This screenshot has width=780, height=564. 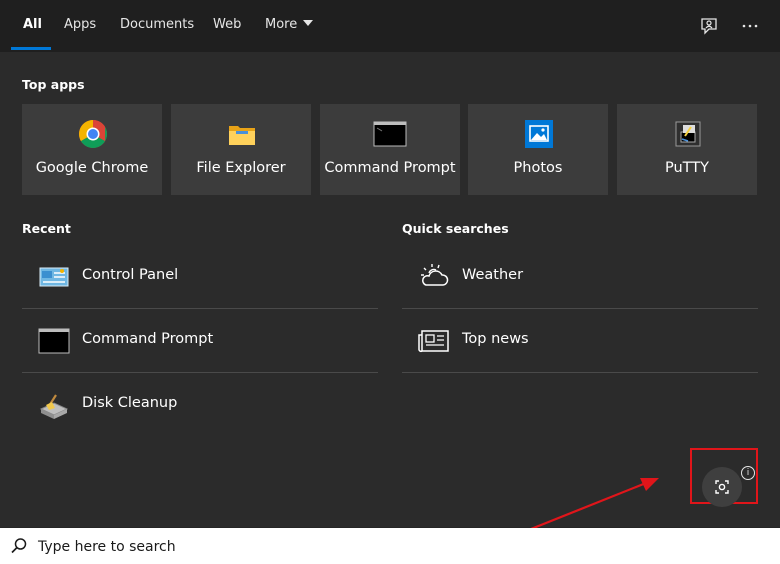 I want to click on chrome-icon, so click(x=93, y=134).